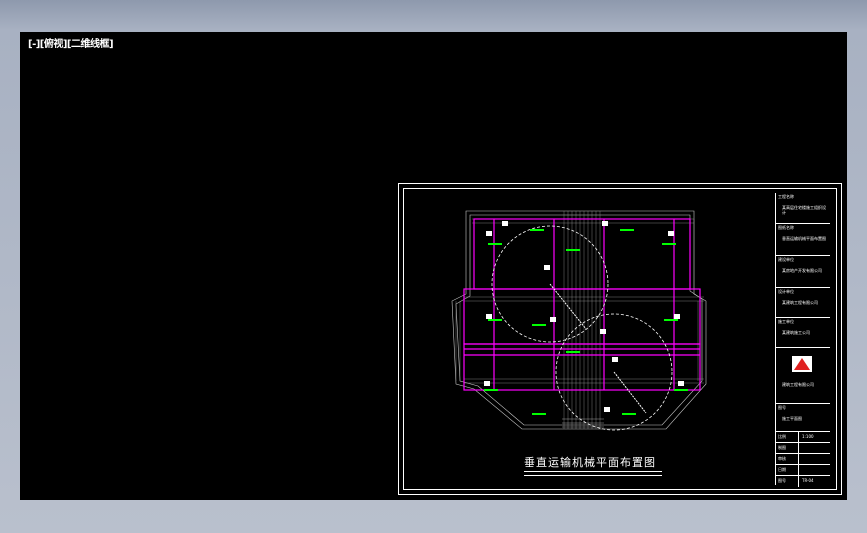 Image resolution: width=867 pixels, height=533 pixels. I want to click on design-label: 设计单位, so click(786, 291).